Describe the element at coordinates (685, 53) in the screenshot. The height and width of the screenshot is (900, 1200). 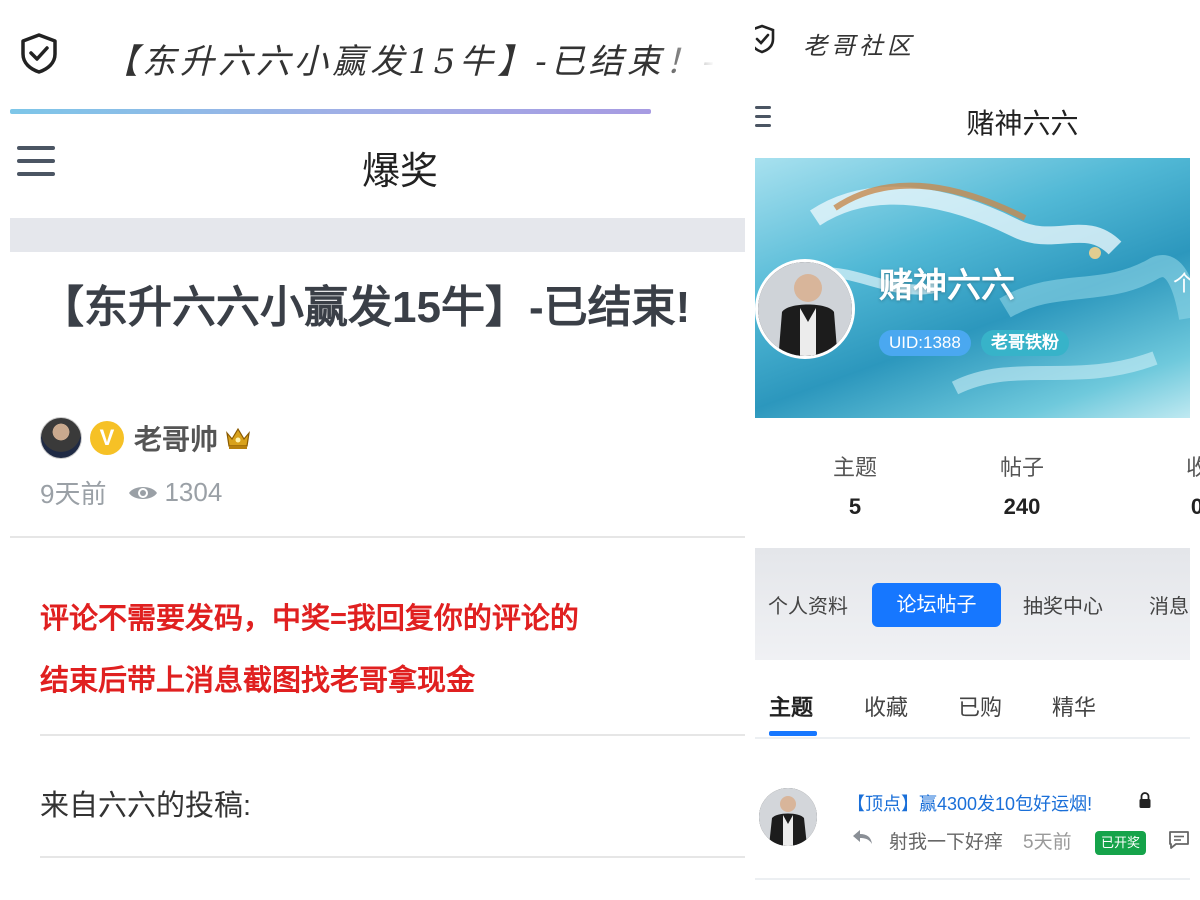
I see `tab-title-fade` at that location.